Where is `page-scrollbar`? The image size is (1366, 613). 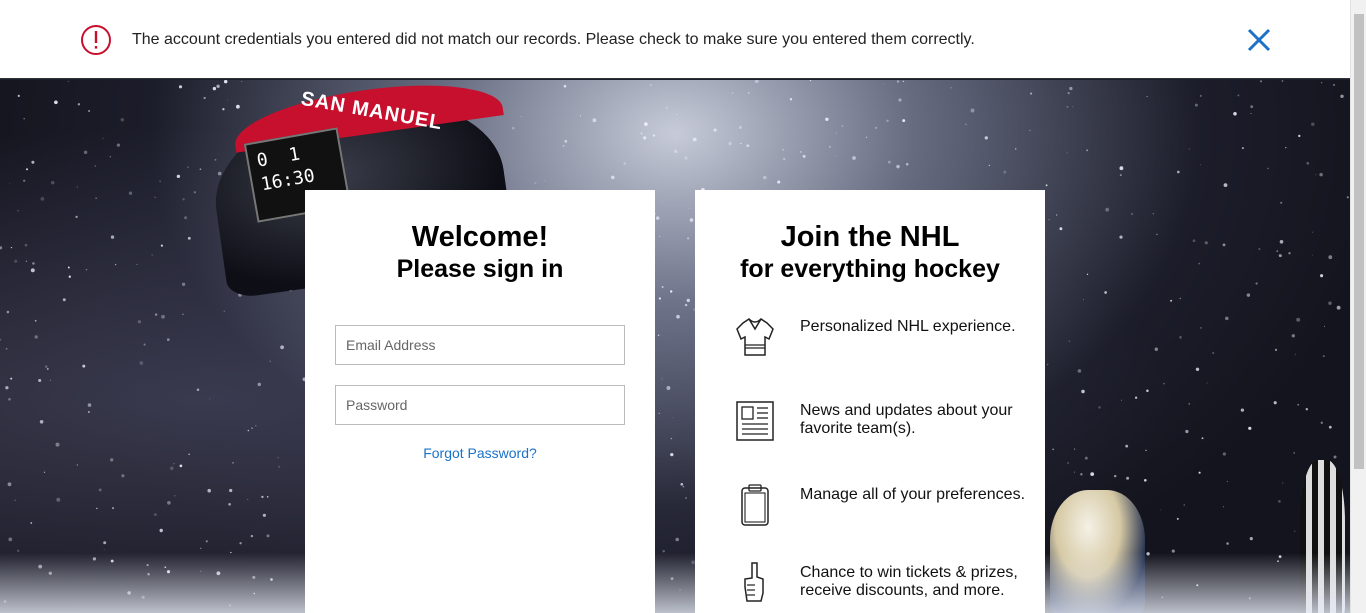 page-scrollbar is located at coordinates (1358, 306).